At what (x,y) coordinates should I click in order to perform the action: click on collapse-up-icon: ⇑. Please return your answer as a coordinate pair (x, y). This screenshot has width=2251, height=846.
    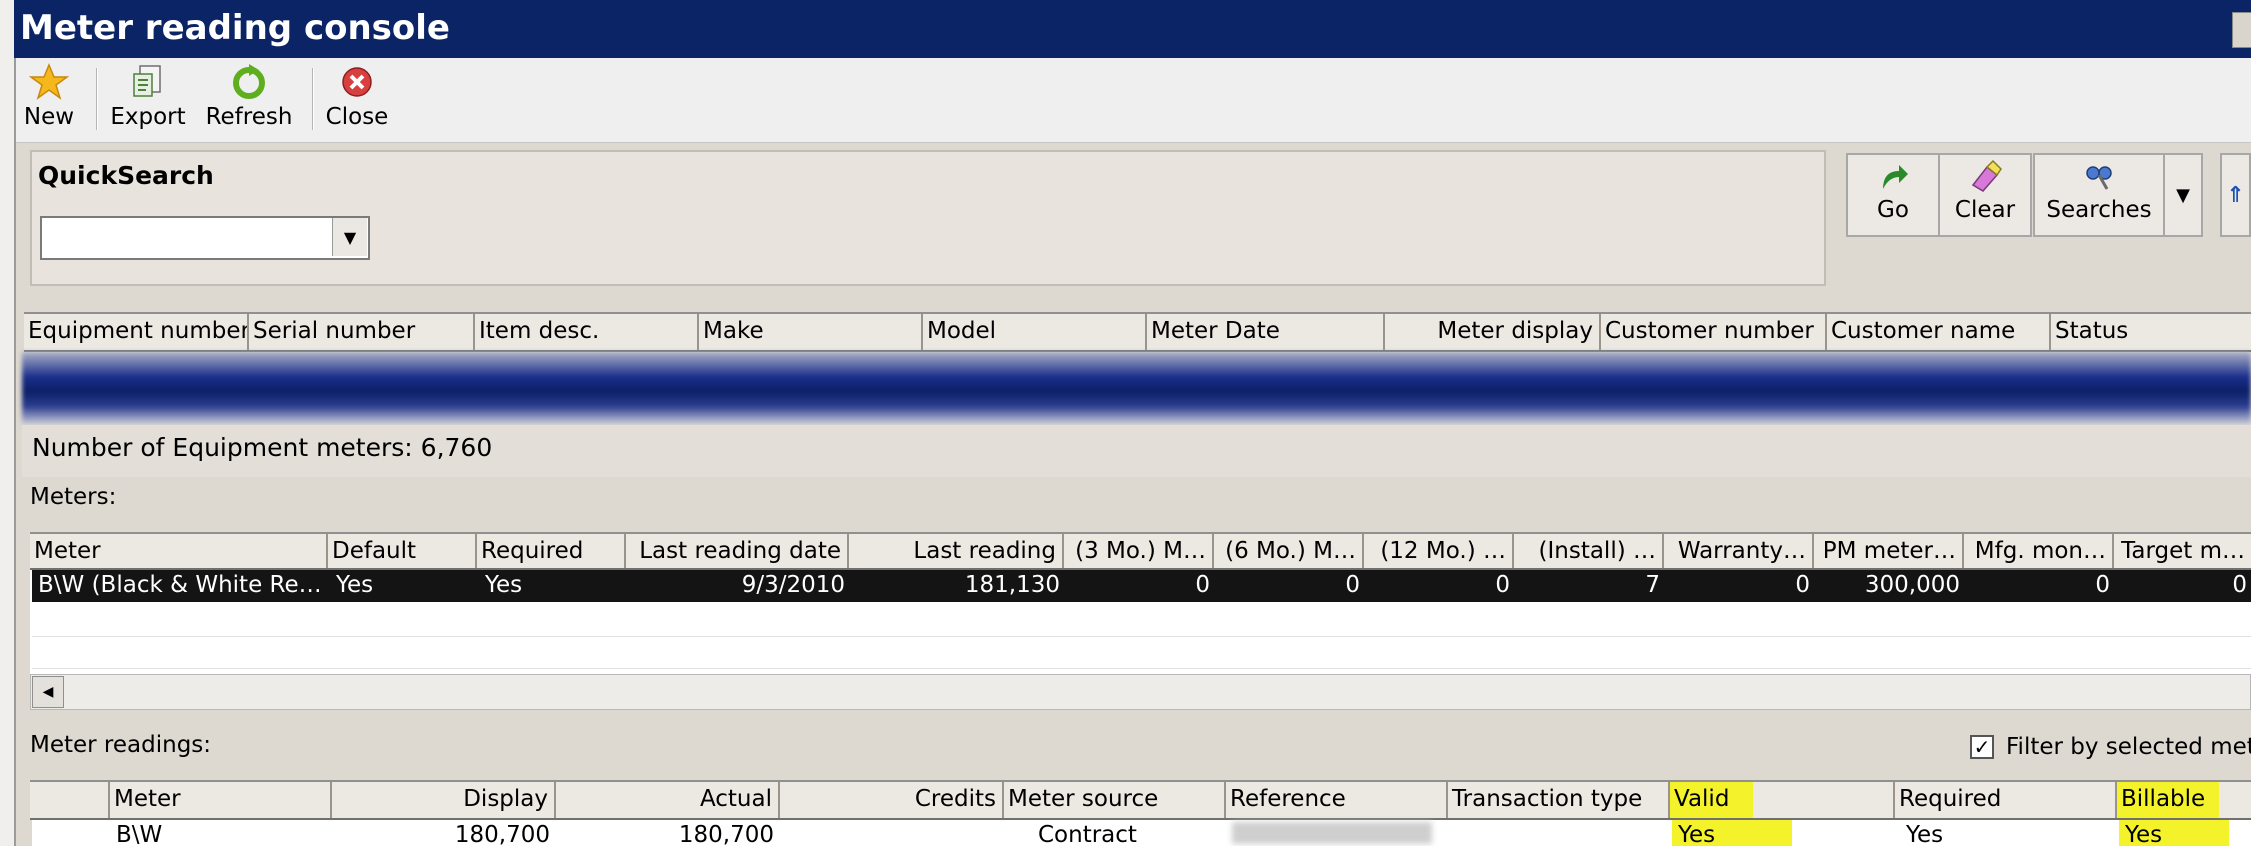
    Looking at the image, I should click on (2235, 195).